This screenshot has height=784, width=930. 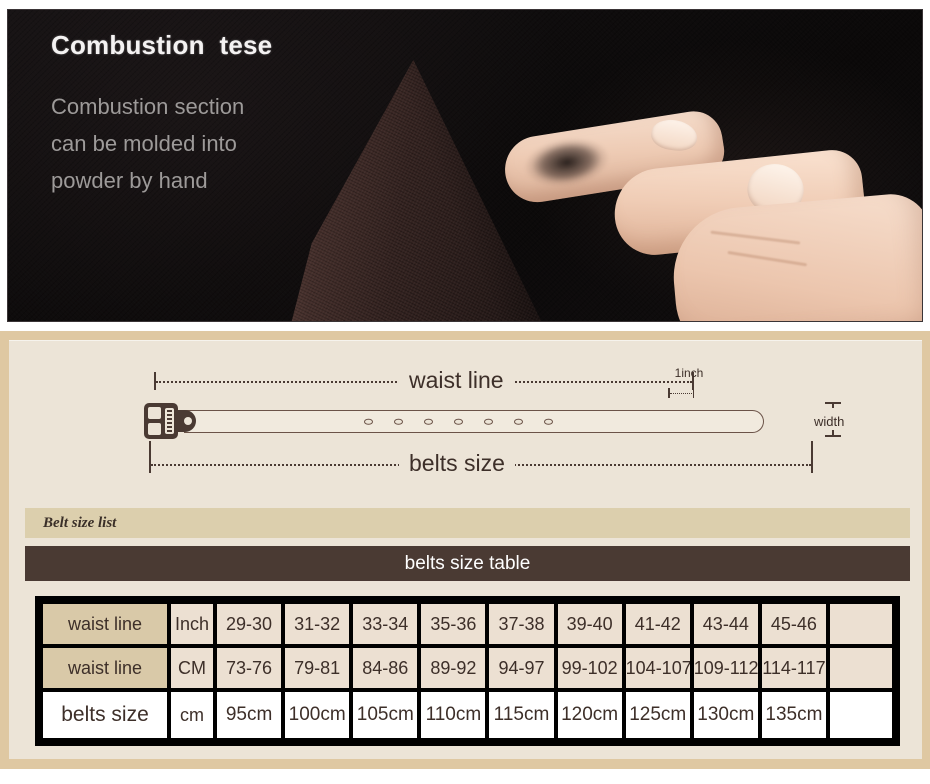 What do you see at coordinates (317, 624) in the screenshot?
I see `table-cell: 31-32` at bounding box center [317, 624].